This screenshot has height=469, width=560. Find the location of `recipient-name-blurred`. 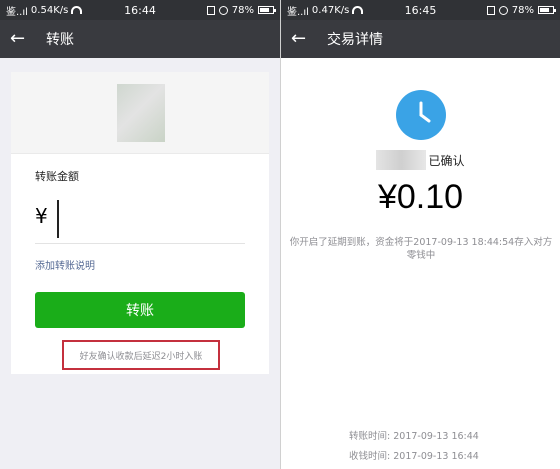

recipient-name-blurred is located at coordinates (401, 160).